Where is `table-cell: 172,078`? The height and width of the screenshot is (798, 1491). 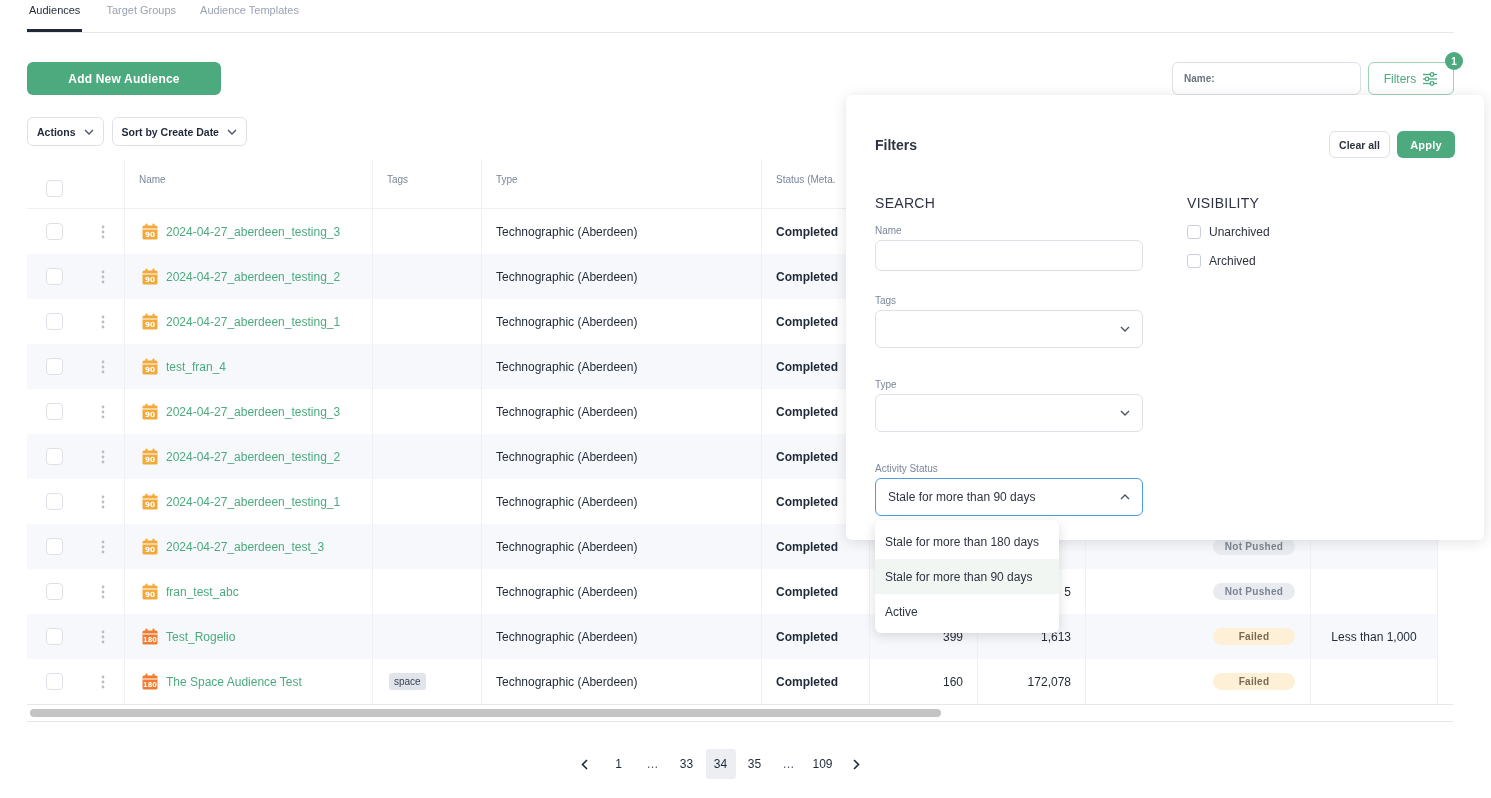 table-cell: 172,078 is located at coordinates (1049, 681).